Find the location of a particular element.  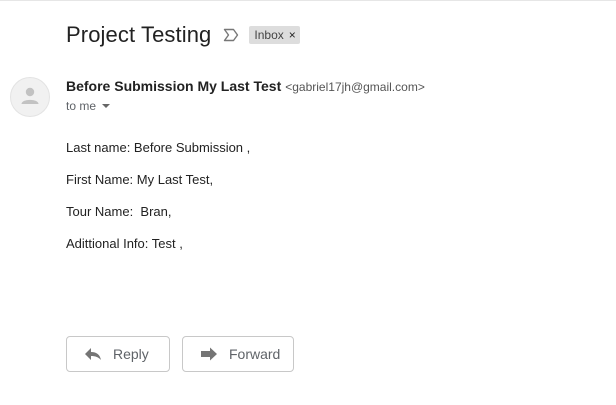

recipient-label: to me is located at coordinates (81, 106).